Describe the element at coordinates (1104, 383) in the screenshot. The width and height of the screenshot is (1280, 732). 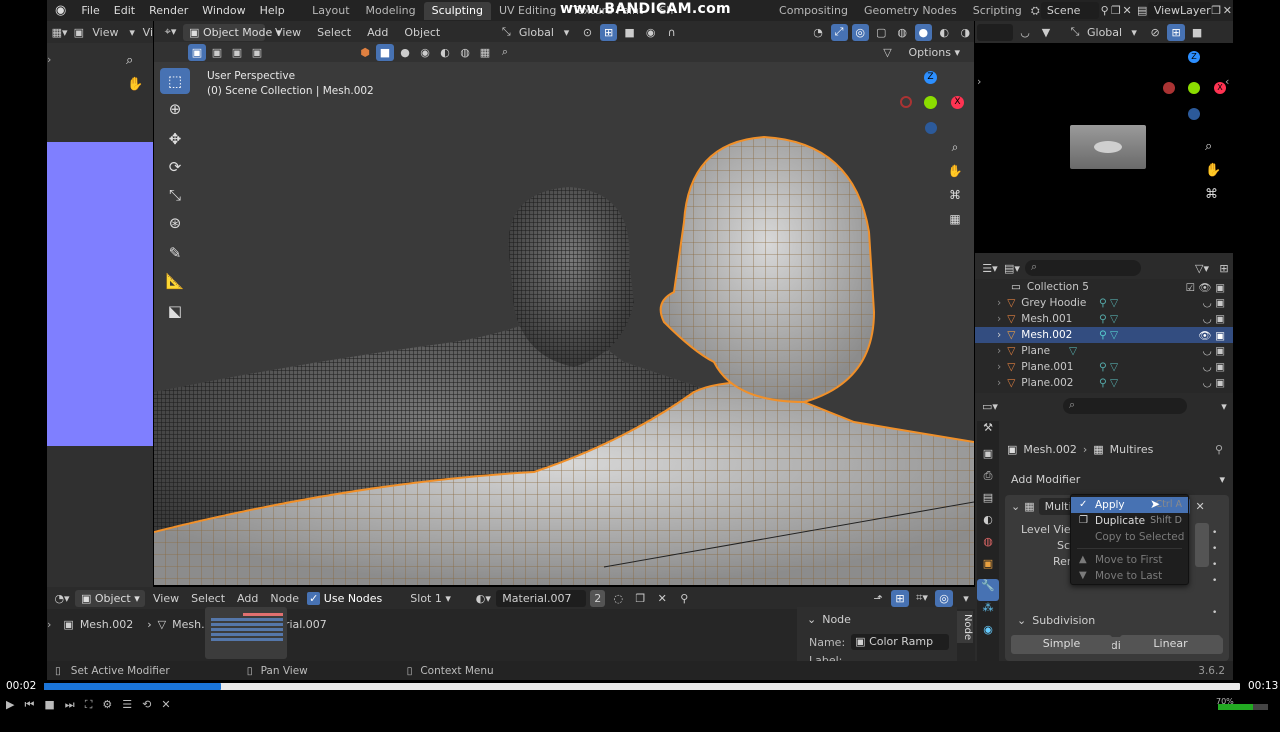
I see `outliner-row: › ▽ Plane.002 ⚲ ▽ ◡ ▣` at that location.